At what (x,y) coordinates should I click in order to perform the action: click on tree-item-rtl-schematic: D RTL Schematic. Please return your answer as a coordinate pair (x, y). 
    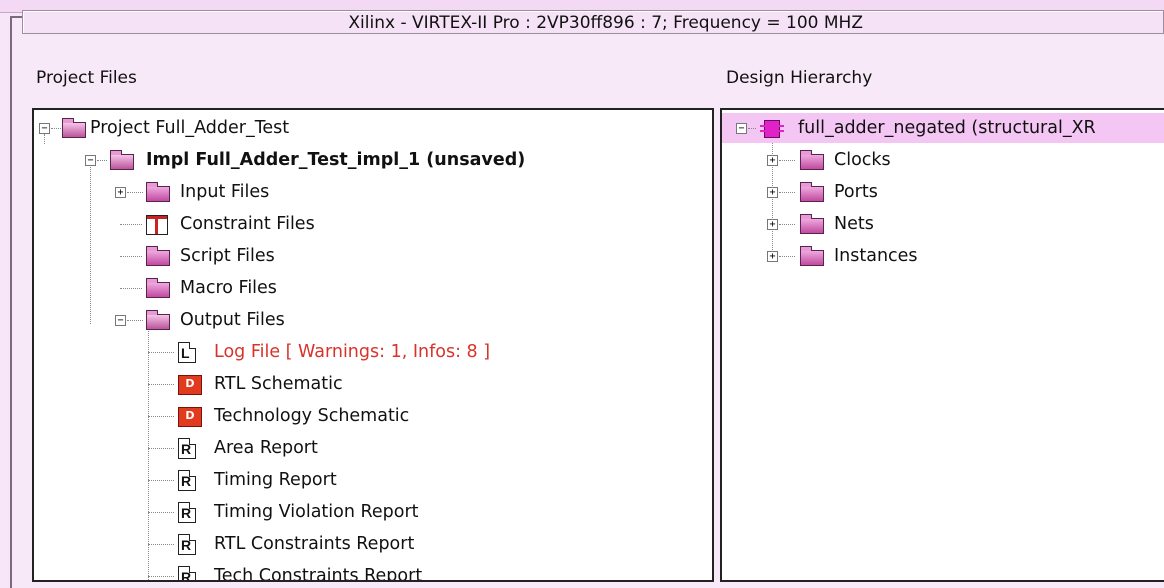
    Looking at the image, I should click on (369, 384).